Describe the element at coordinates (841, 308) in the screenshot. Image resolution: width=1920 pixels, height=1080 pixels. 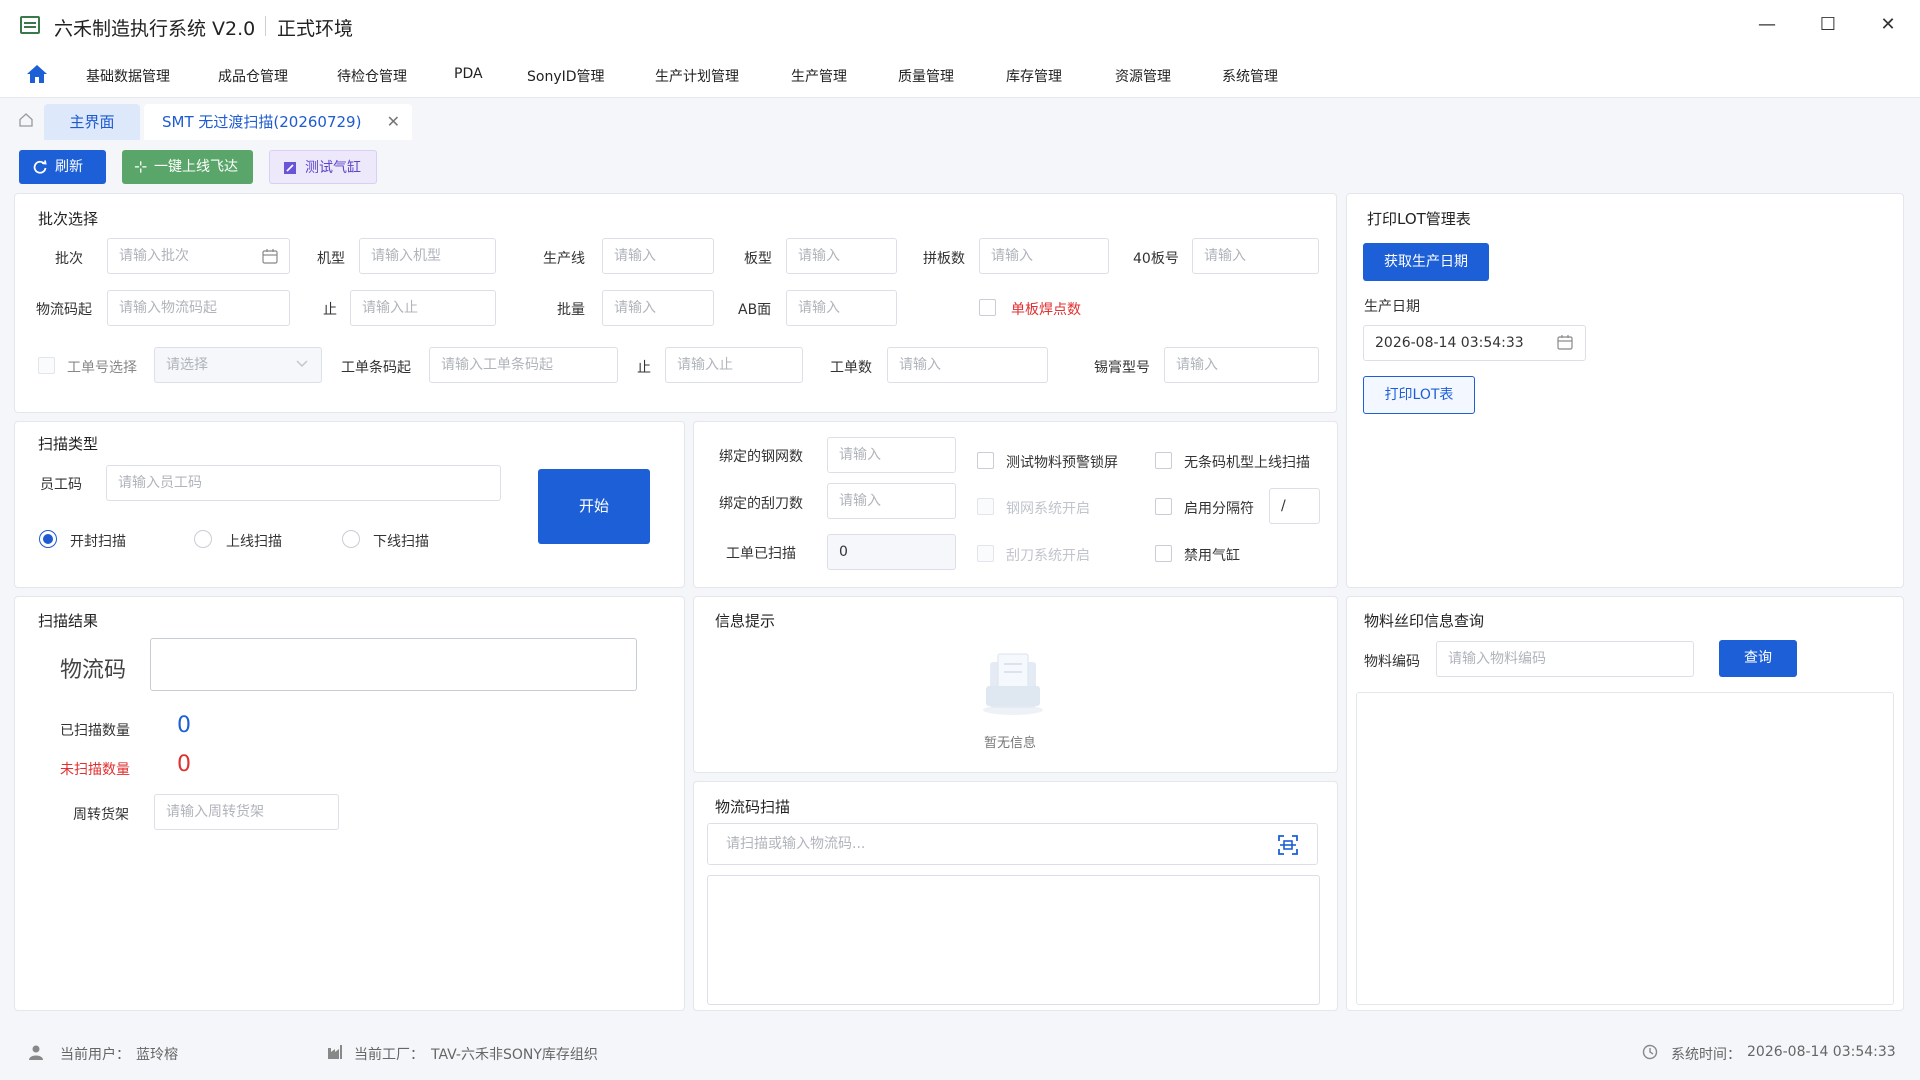
I see `ab-side-input: 请输入` at that location.